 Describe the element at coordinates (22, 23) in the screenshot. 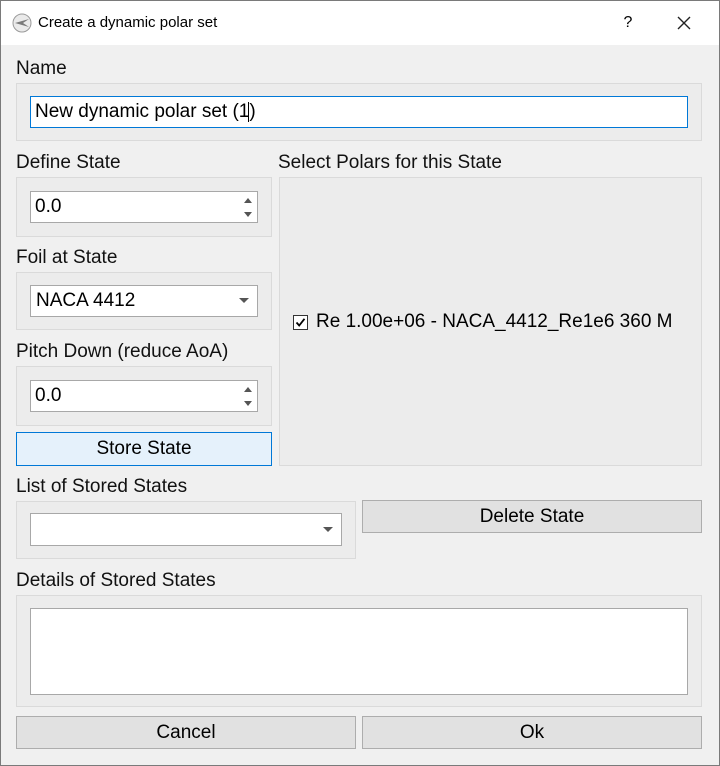

I see `app-icon` at that location.